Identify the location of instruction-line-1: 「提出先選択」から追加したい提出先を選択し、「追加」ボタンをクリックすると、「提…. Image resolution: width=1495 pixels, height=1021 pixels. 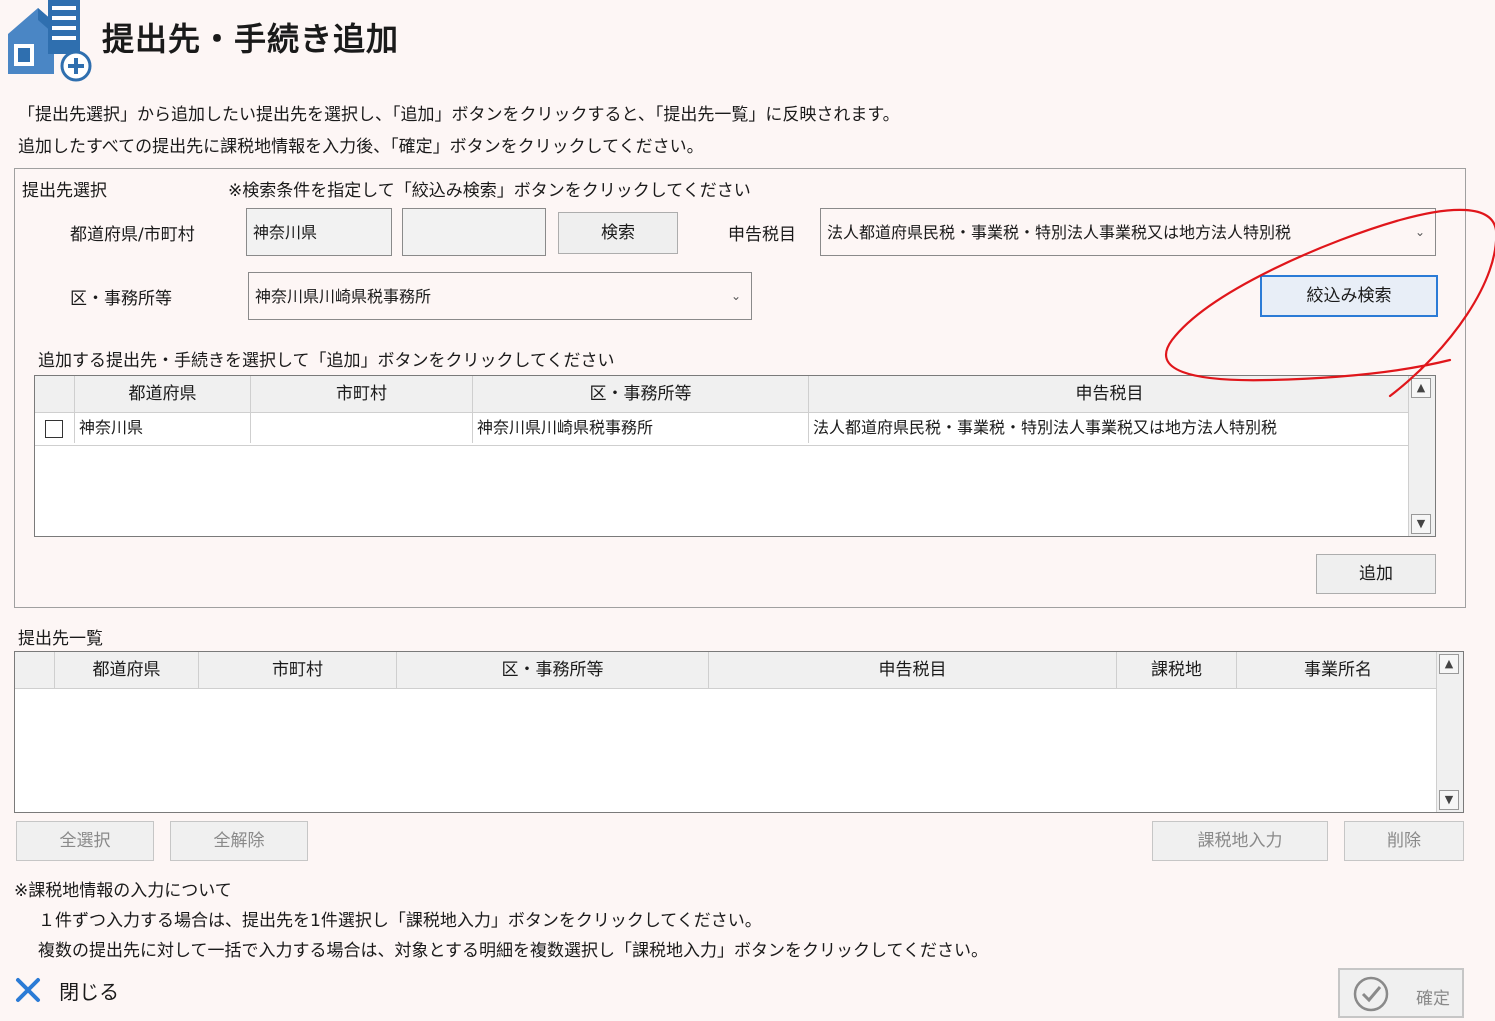
(459, 115).